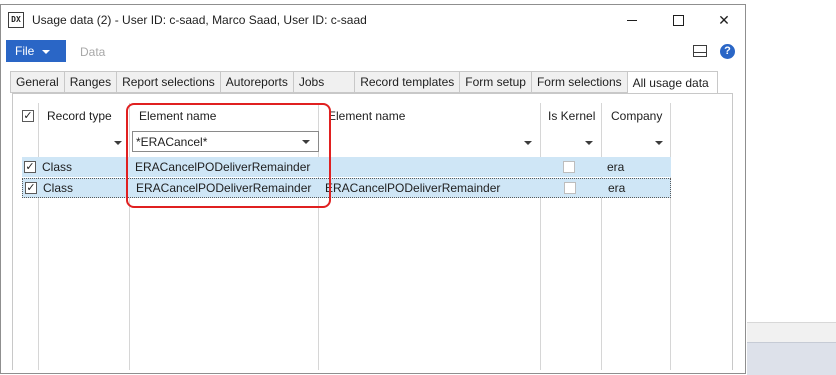 The height and width of the screenshot is (375, 836). What do you see at coordinates (36, 51) in the screenshot?
I see `file-menu-button: File` at bounding box center [36, 51].